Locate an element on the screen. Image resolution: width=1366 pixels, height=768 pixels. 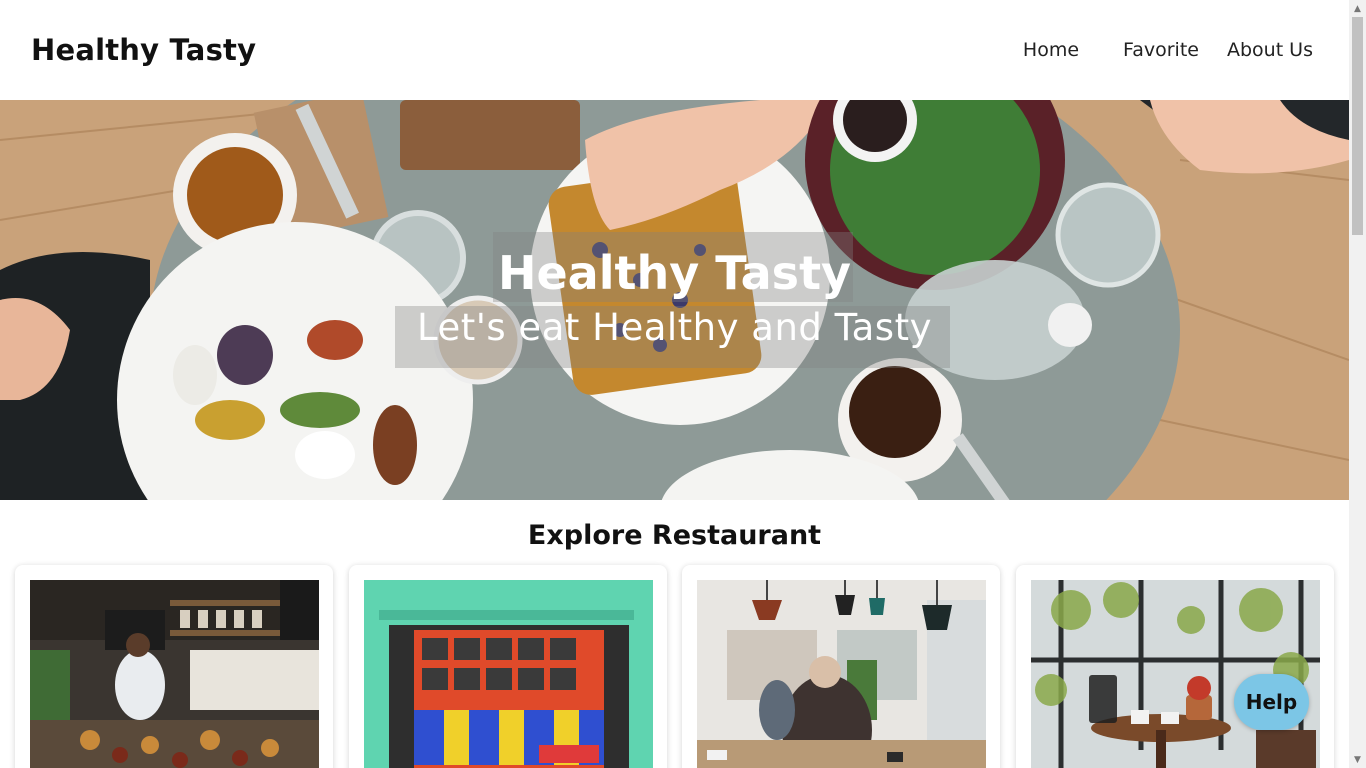
brand-title: Healthy Tasty is located at coordinates (143, 50).